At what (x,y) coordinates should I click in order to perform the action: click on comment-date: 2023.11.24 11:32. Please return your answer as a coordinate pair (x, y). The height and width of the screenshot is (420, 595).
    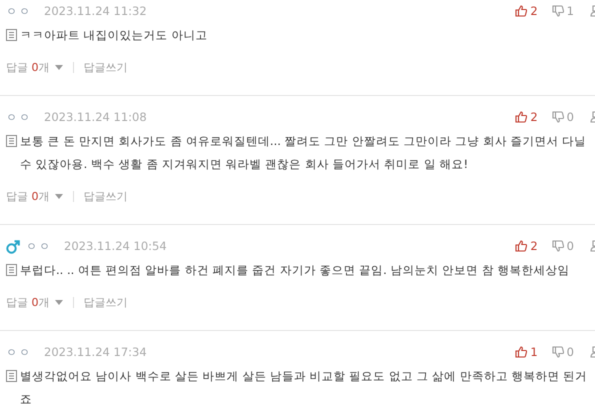
    Looking at the image, I should click on (95, 11).